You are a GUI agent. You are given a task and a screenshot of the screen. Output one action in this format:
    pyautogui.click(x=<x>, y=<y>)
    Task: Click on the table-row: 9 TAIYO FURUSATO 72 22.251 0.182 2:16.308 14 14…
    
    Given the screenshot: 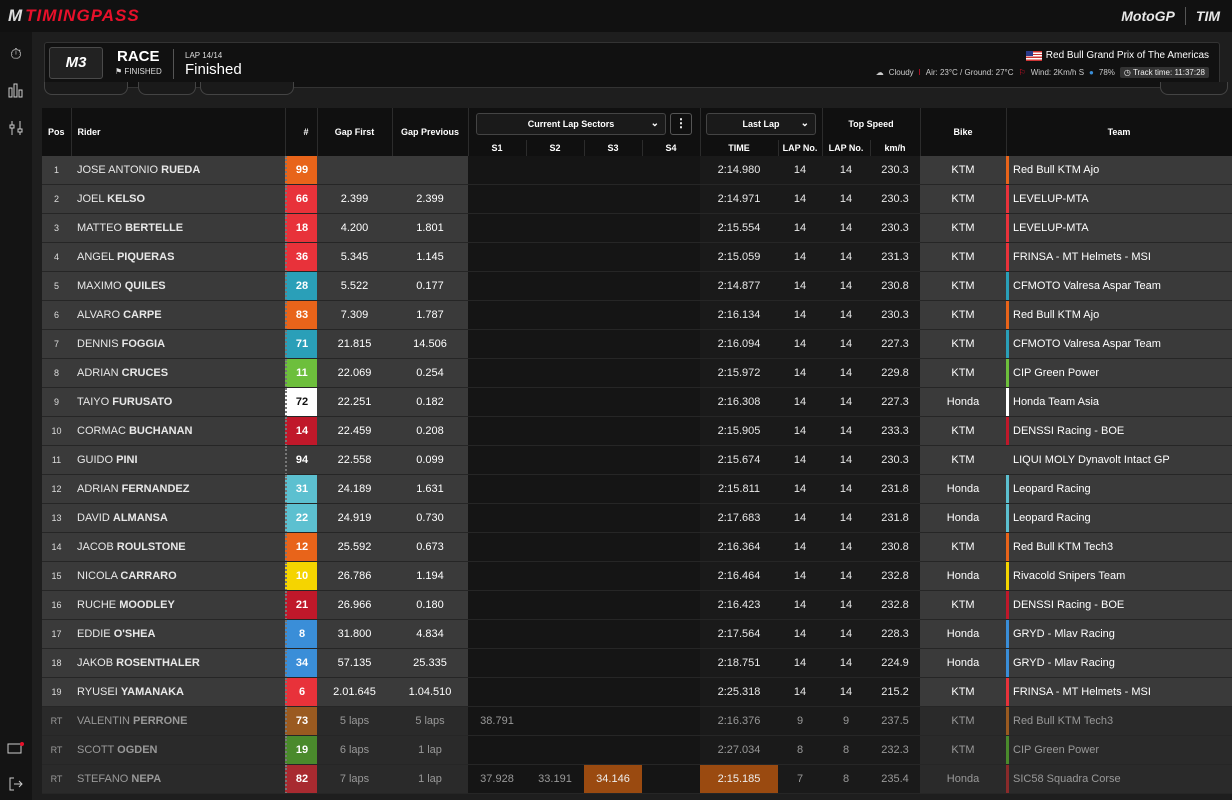 What is the action you would take?
    pyautogui.click(x=637, y=402)
    